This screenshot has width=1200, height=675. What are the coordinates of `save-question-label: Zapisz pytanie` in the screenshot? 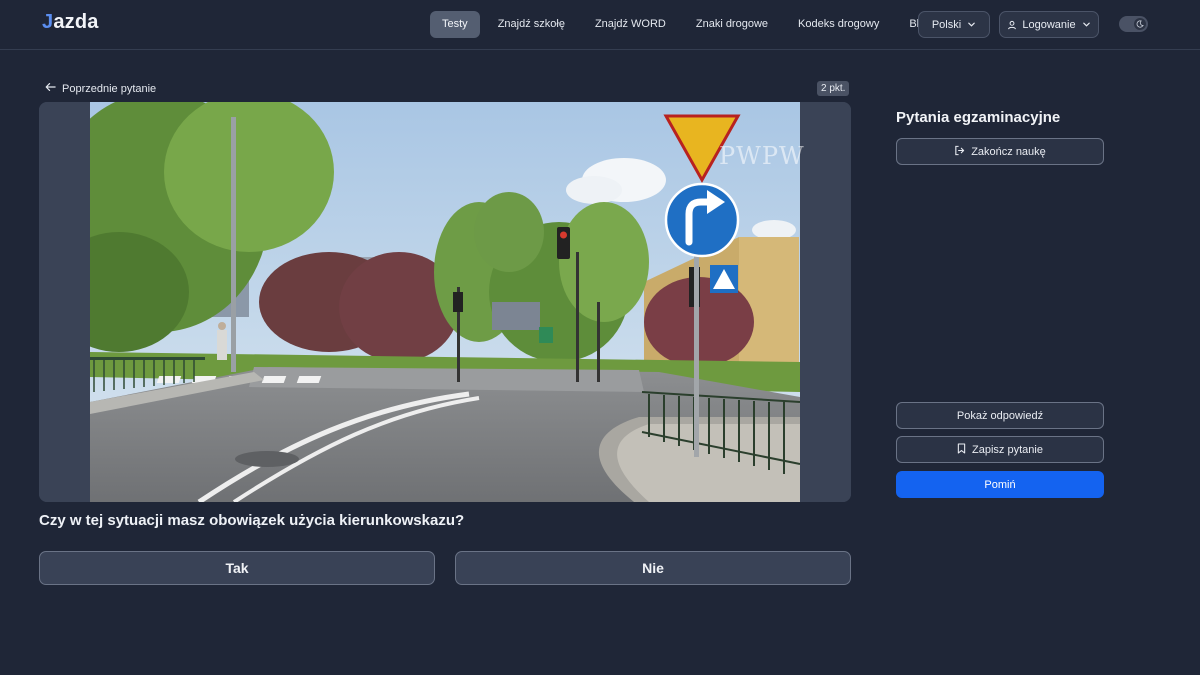 It's located at (1007, 449).